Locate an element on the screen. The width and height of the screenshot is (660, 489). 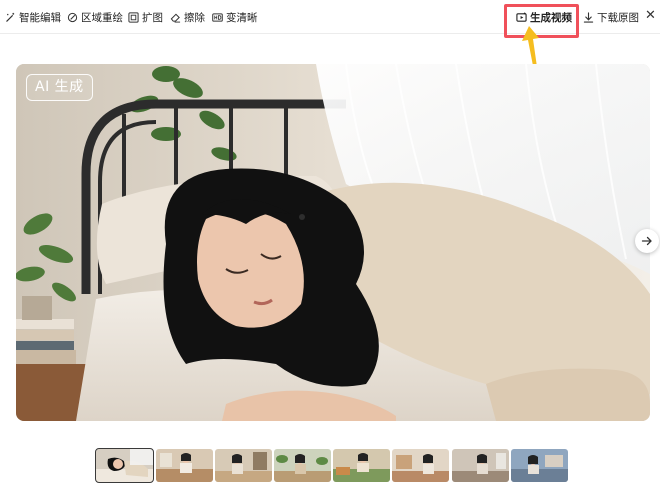
generate-video-button: 生成视频 is located at coordinates (544, 17).